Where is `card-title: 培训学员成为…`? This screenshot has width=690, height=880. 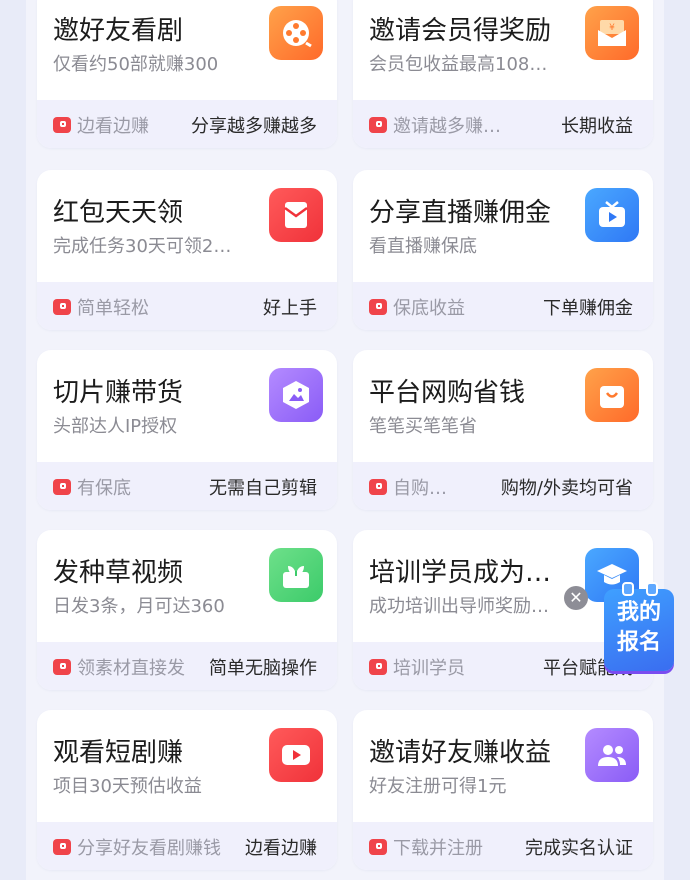
card-title: 培训学员成为… is located at coordinates (460, 573).